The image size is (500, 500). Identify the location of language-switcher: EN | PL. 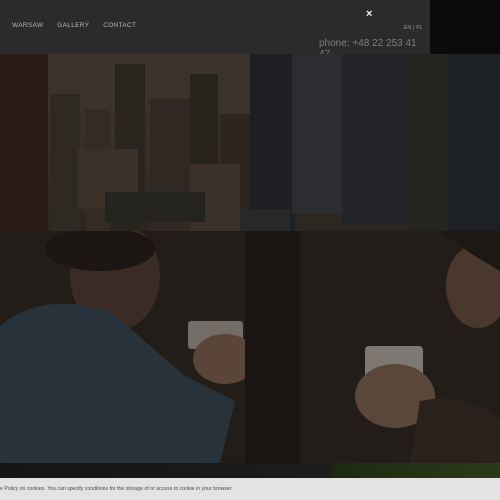
(413, 28).